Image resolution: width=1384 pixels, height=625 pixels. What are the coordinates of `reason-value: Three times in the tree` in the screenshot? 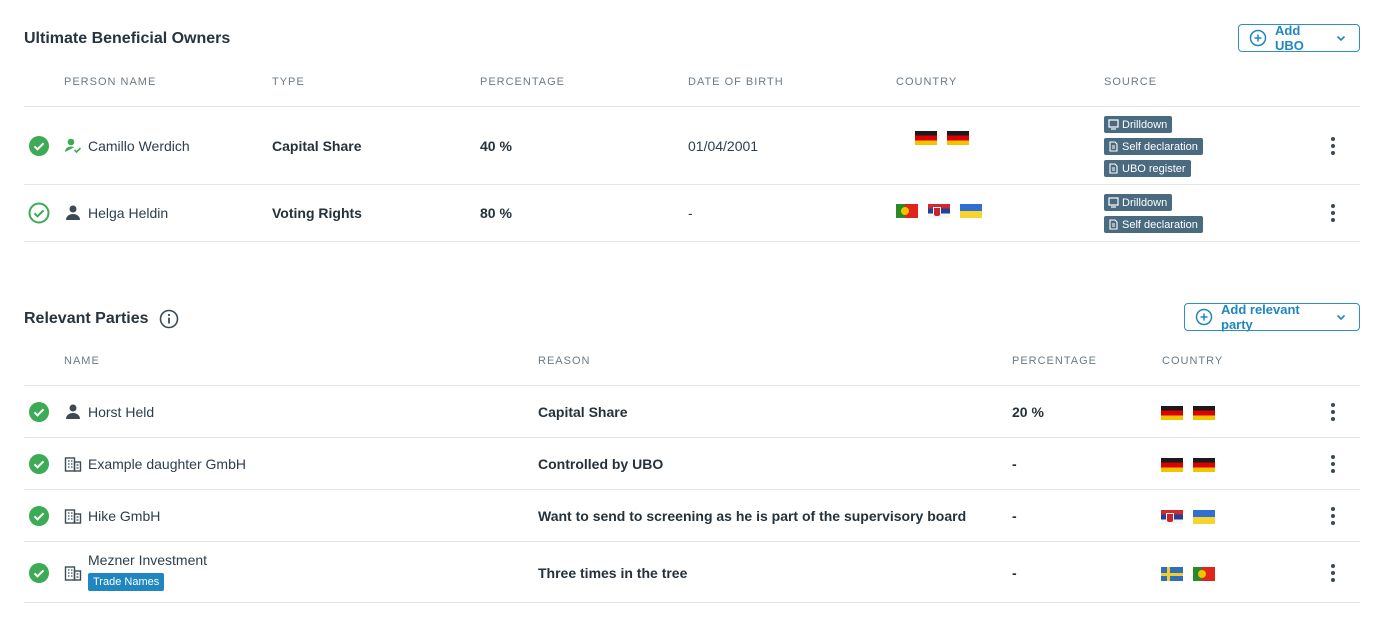 It's located at (613, 573).